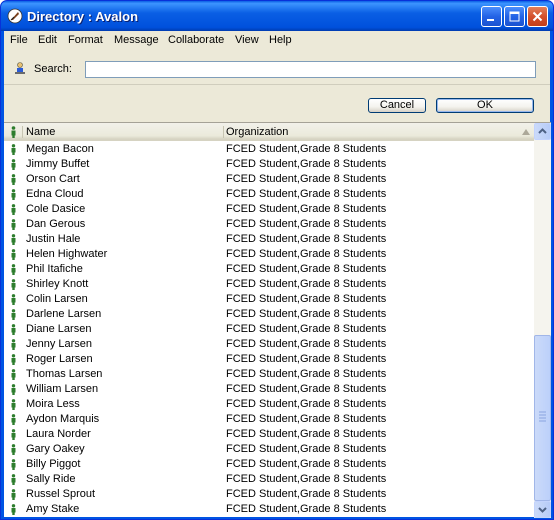 This screenshot has height=520, width=554. I want to click on ok-button: OK, so click(485, 105).